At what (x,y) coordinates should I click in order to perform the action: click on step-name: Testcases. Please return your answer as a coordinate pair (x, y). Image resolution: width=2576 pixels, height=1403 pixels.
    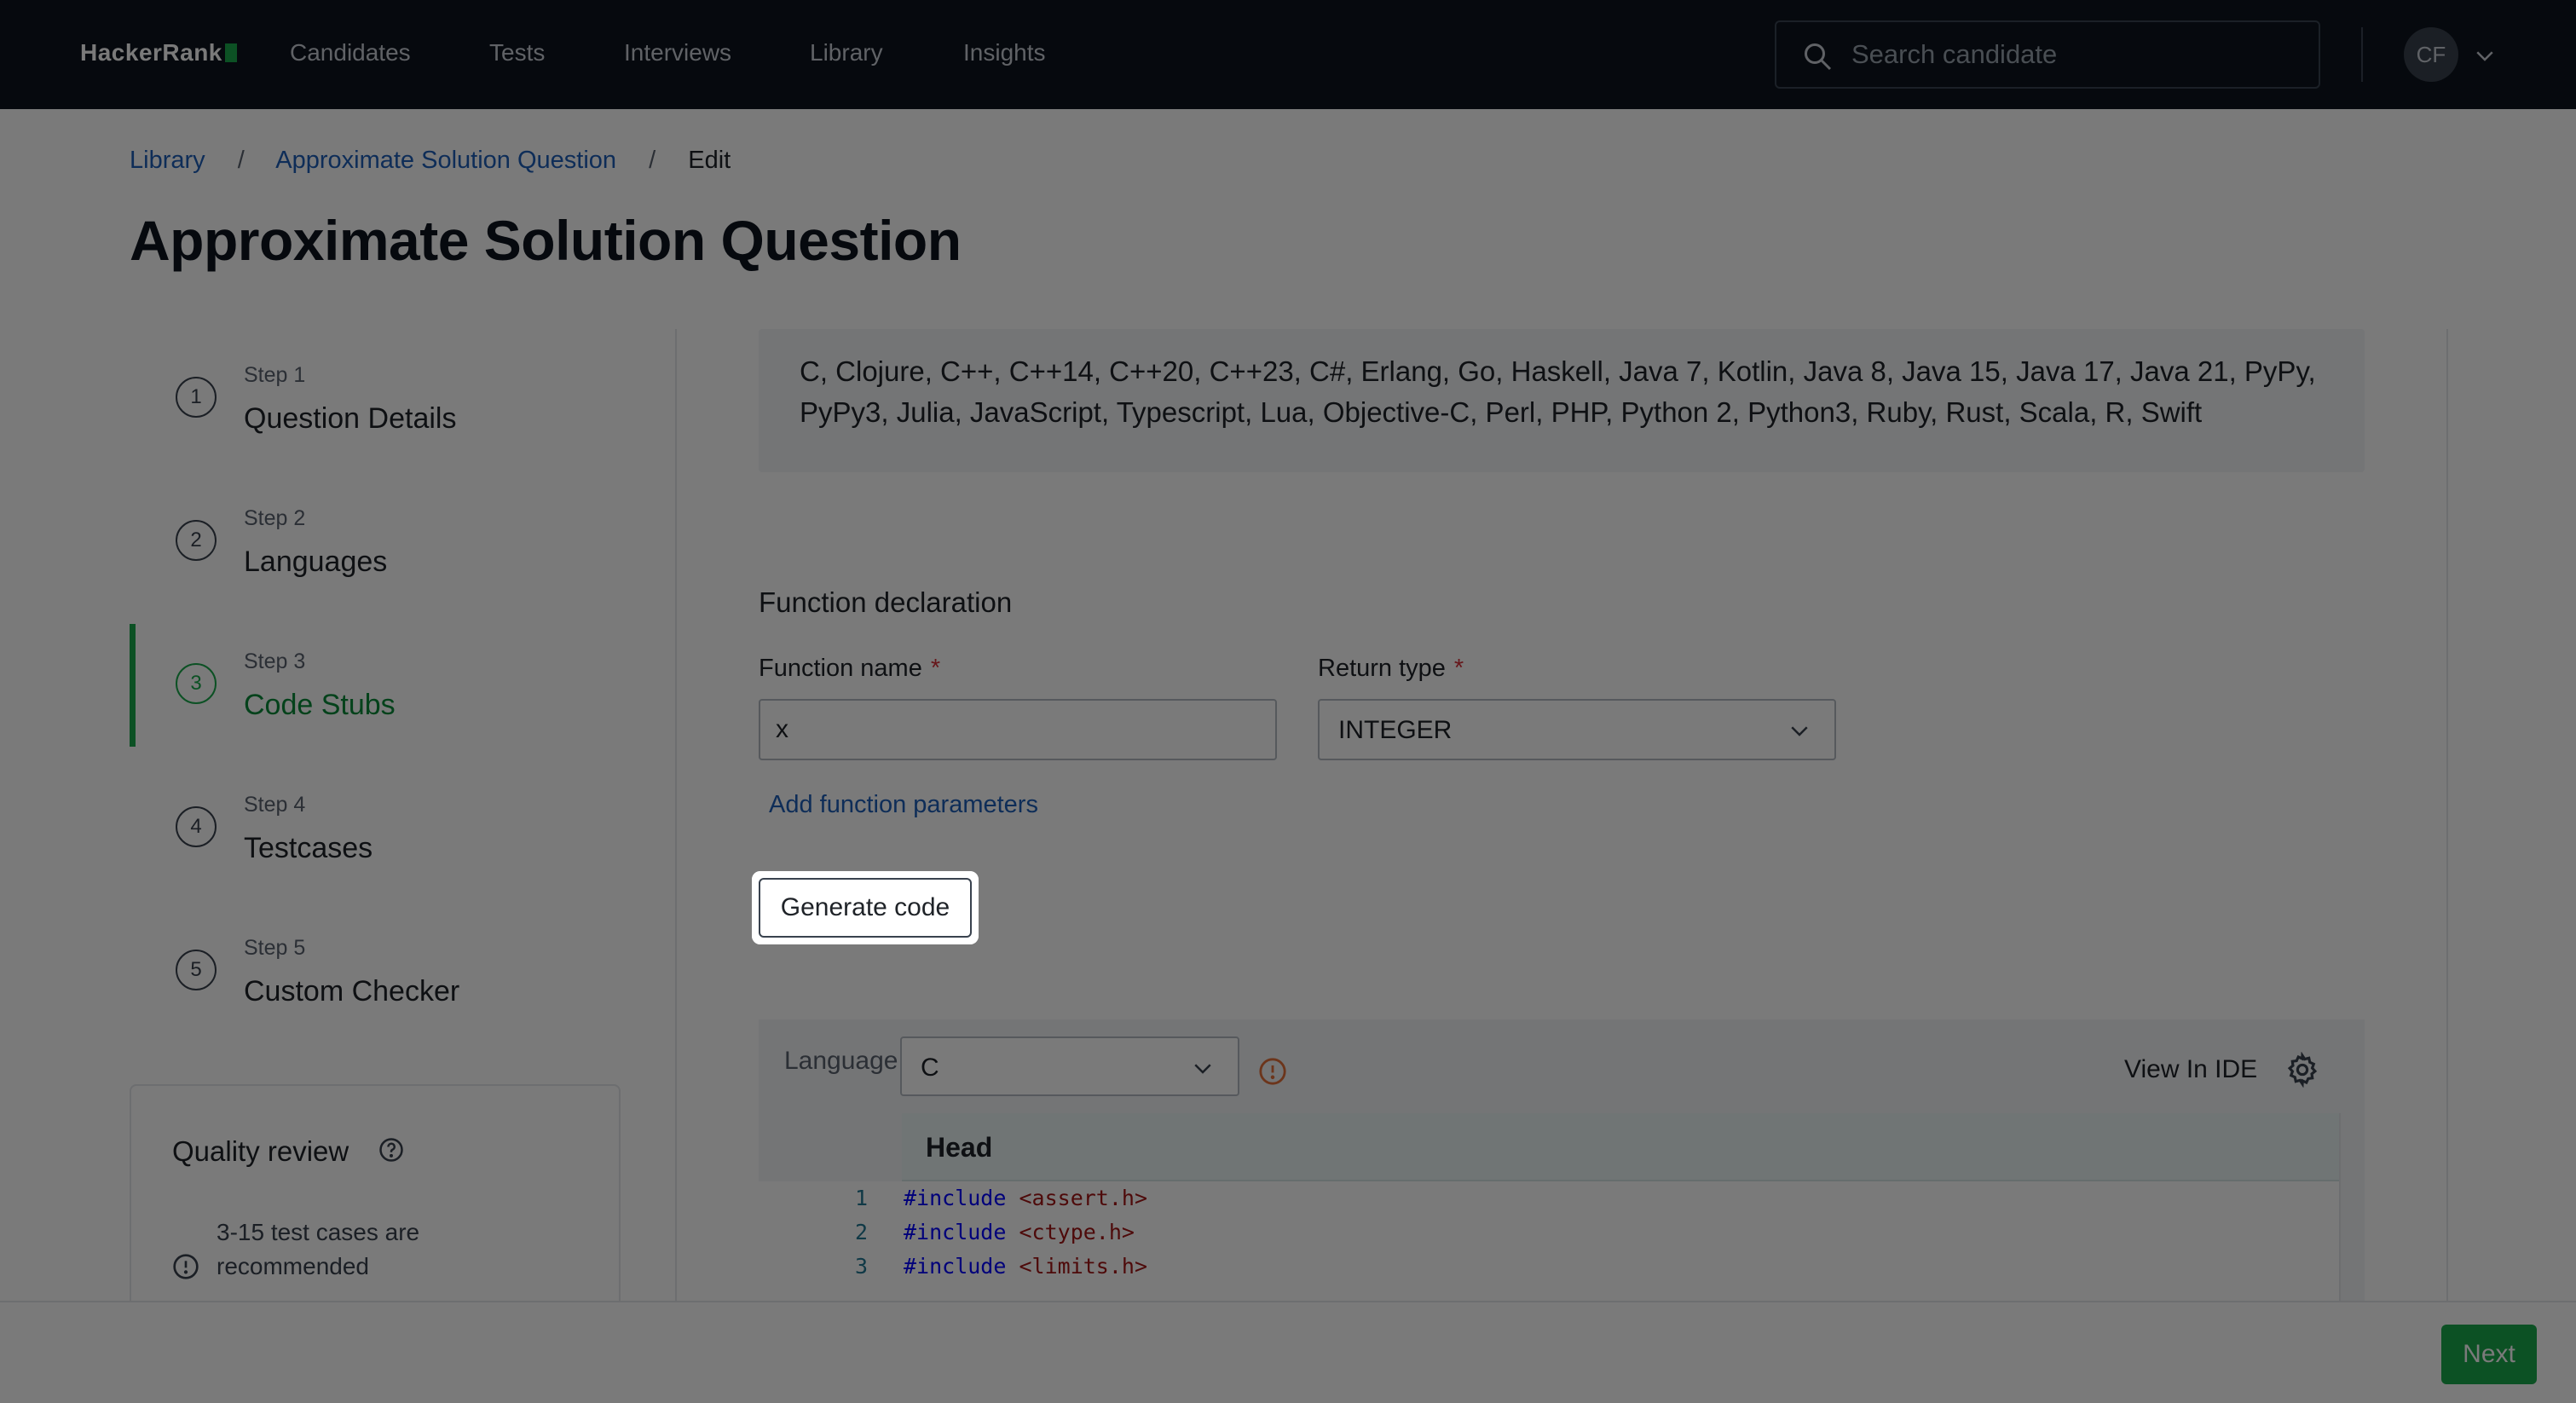
    Looking at the image, I should click on (308, 848).